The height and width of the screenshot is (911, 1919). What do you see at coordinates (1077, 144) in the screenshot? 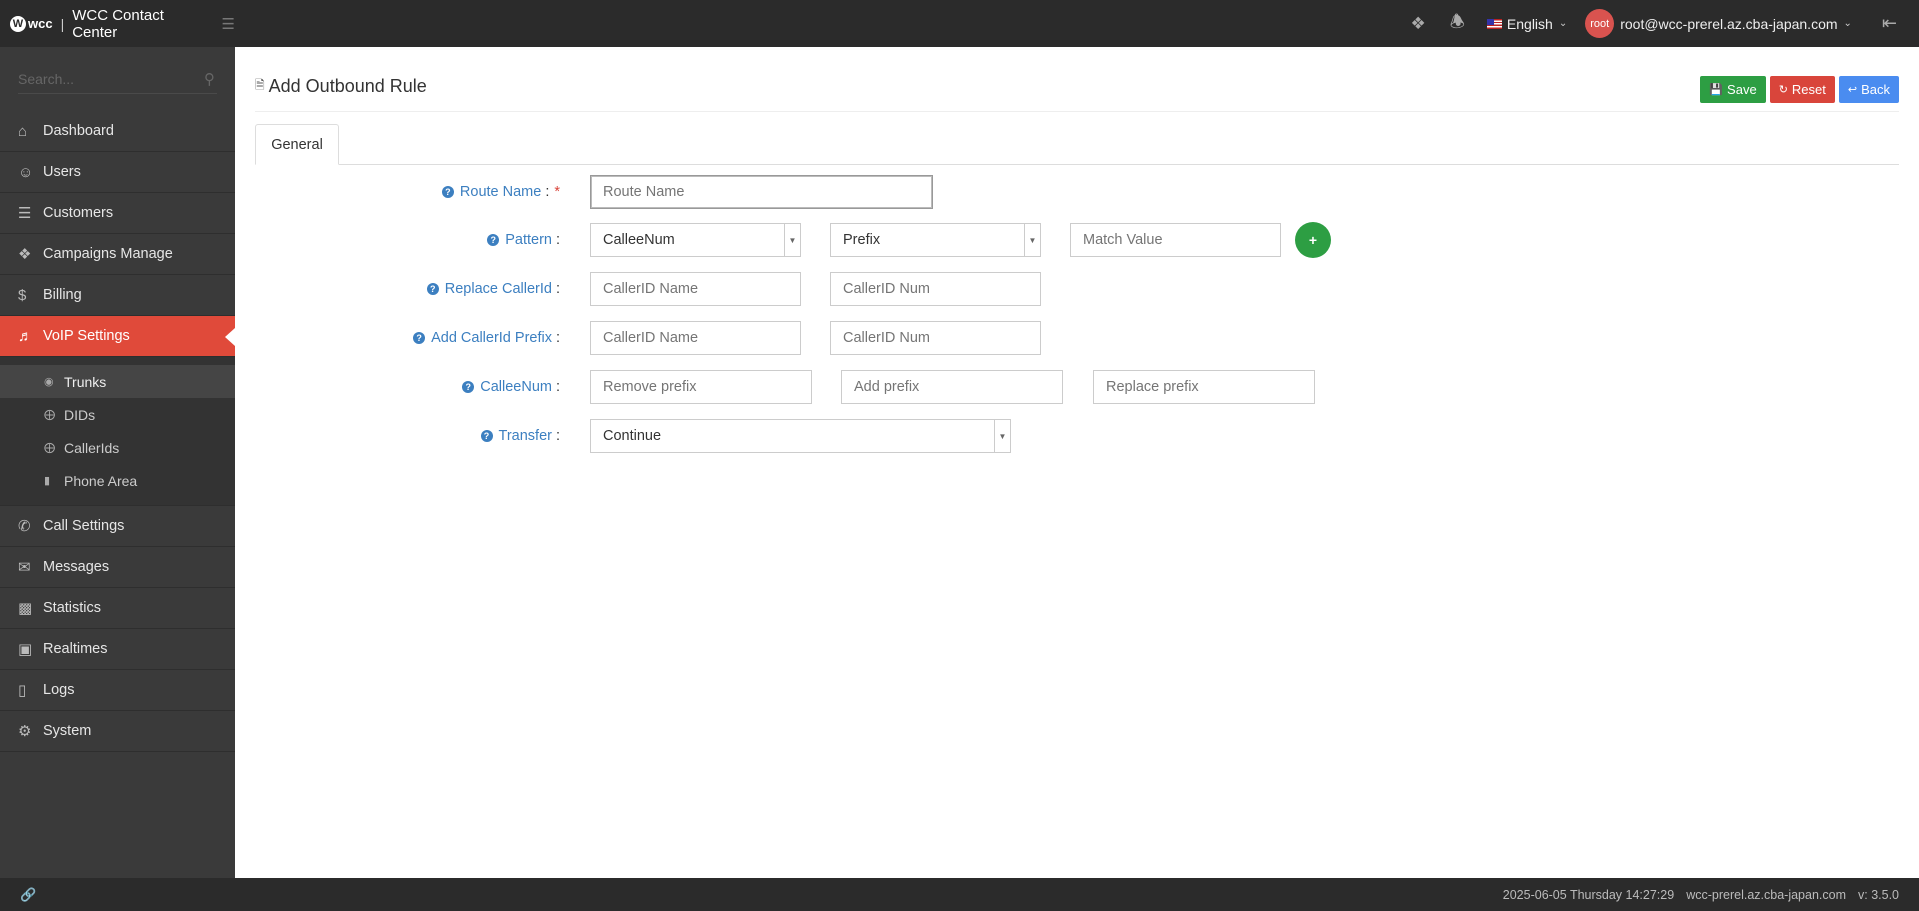
I see `tab-bar: General` at bounding box center [1077, 144].